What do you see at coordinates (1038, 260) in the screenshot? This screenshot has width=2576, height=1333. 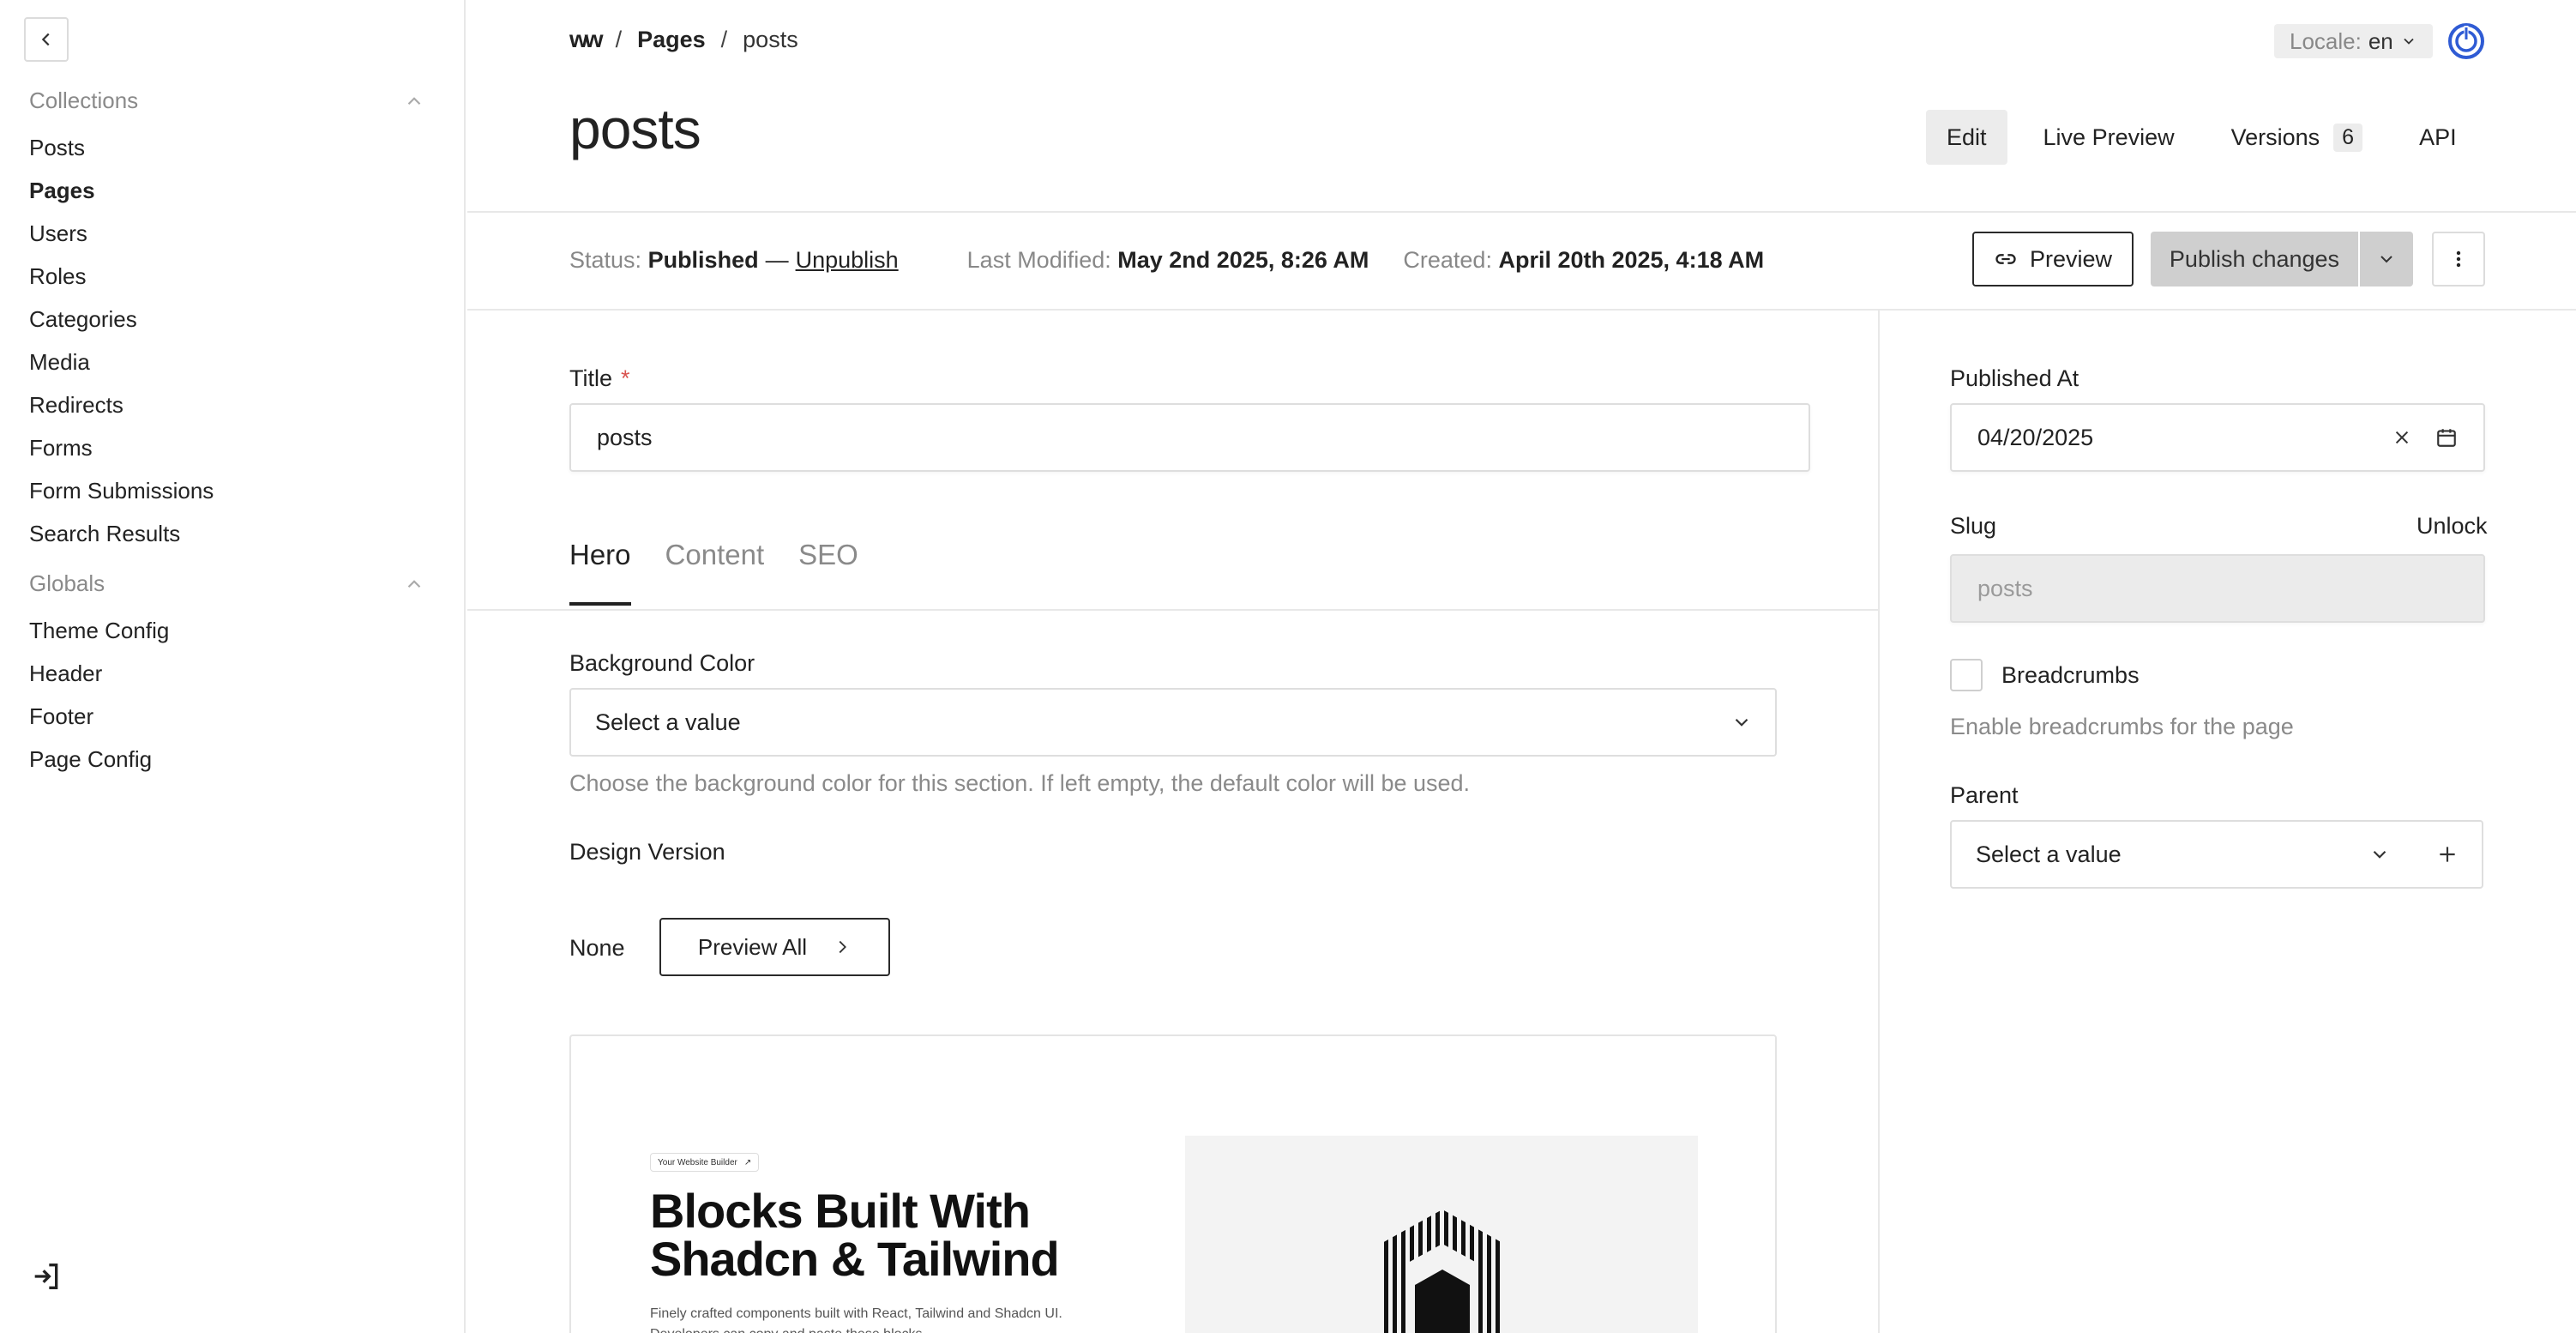 I see `last-modified-label: Last Modified:` at bounding box center [1038, 260].